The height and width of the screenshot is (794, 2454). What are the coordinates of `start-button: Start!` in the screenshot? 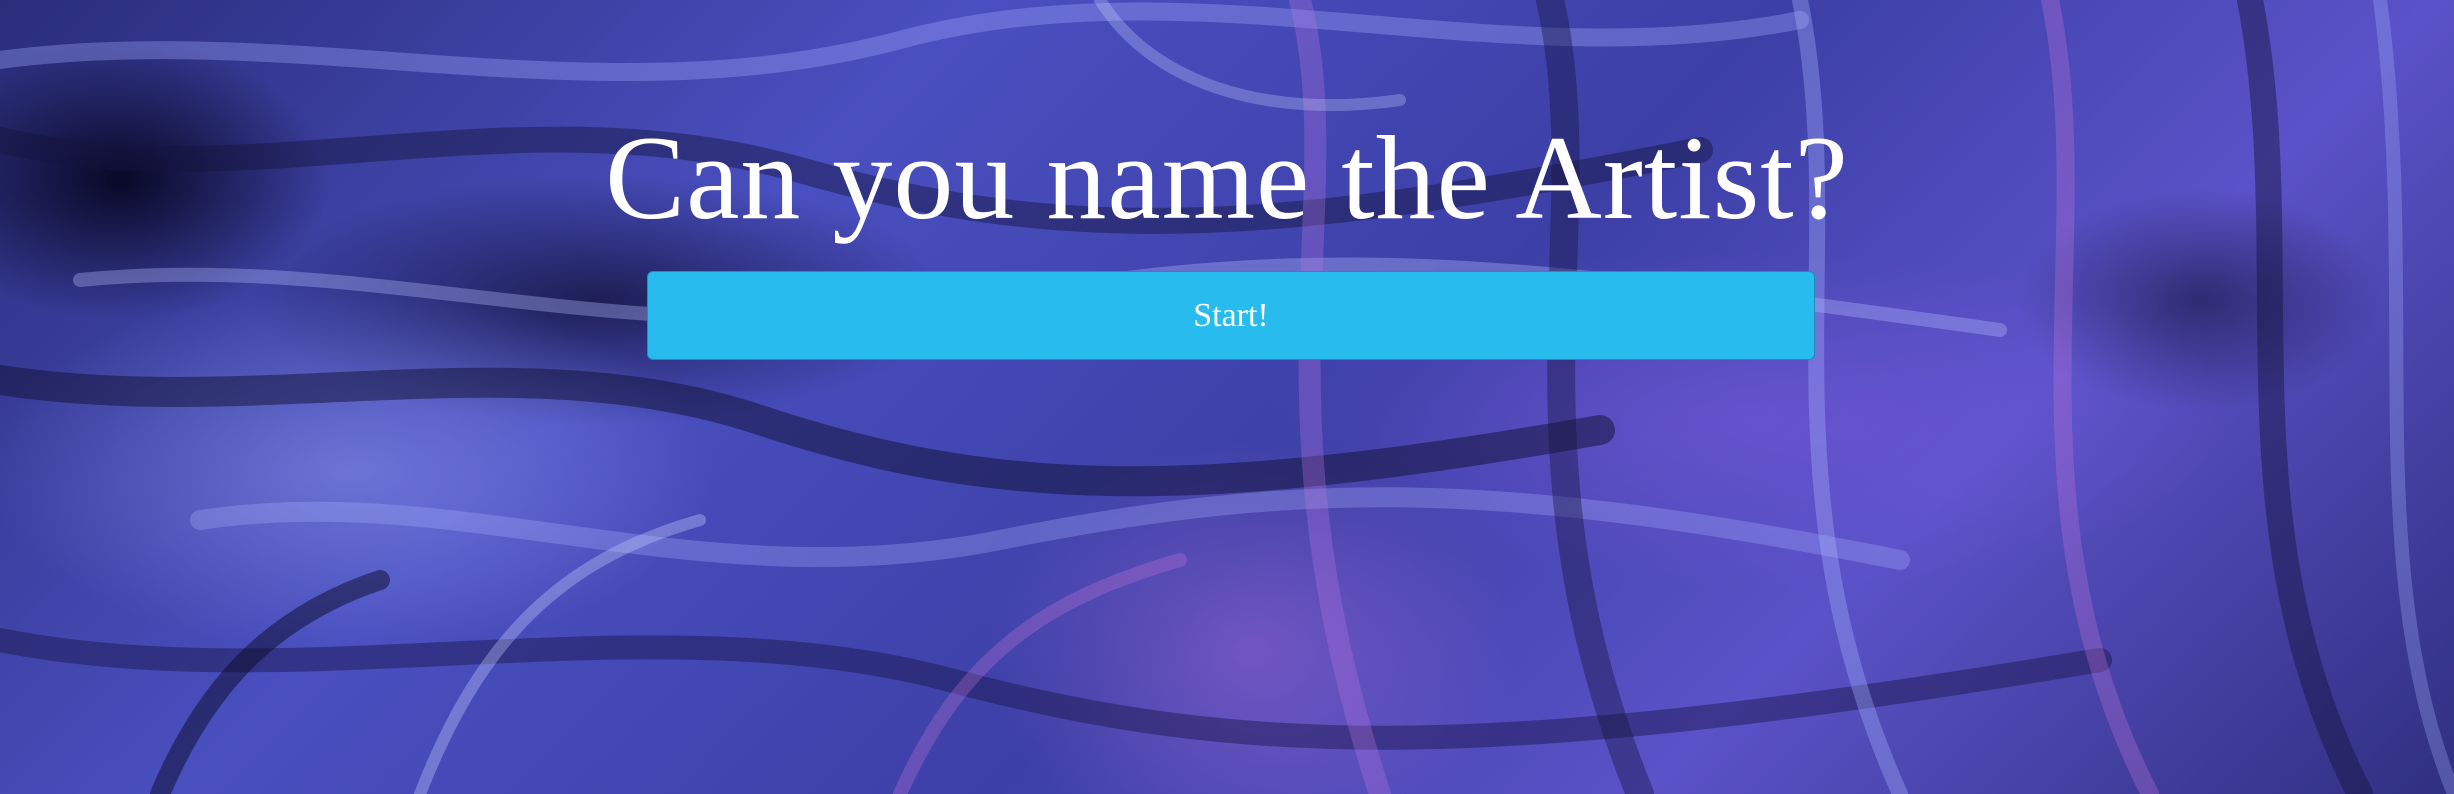 It's located at (1231, 315).